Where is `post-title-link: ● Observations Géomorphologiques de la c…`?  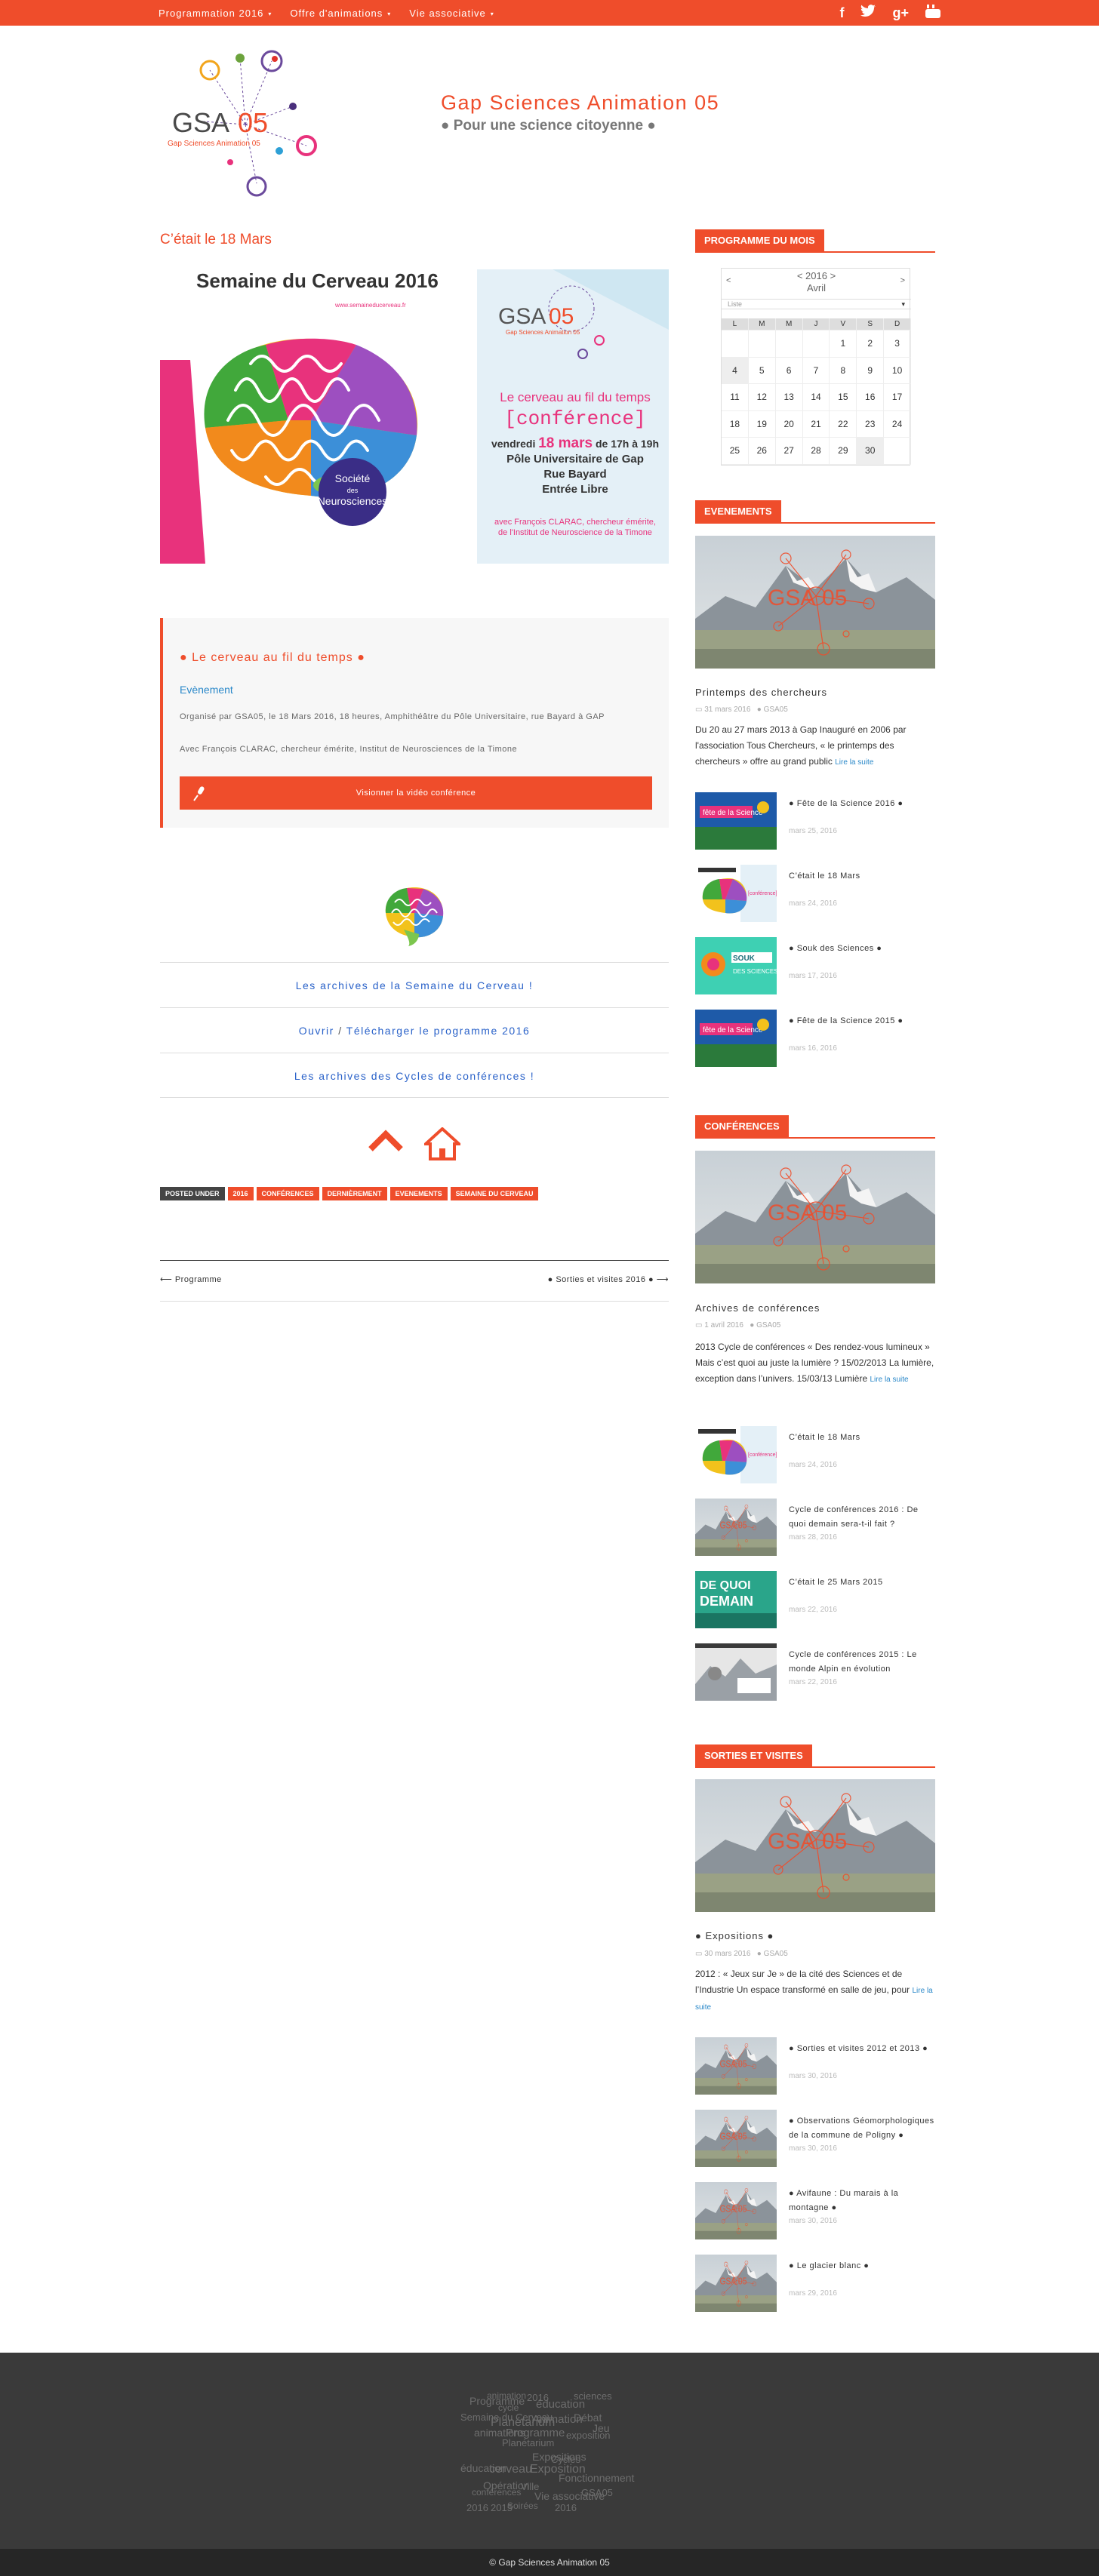
post-title-link: ● Observations Géomorphologiques de la c… is located at coordinates (862, 2128).